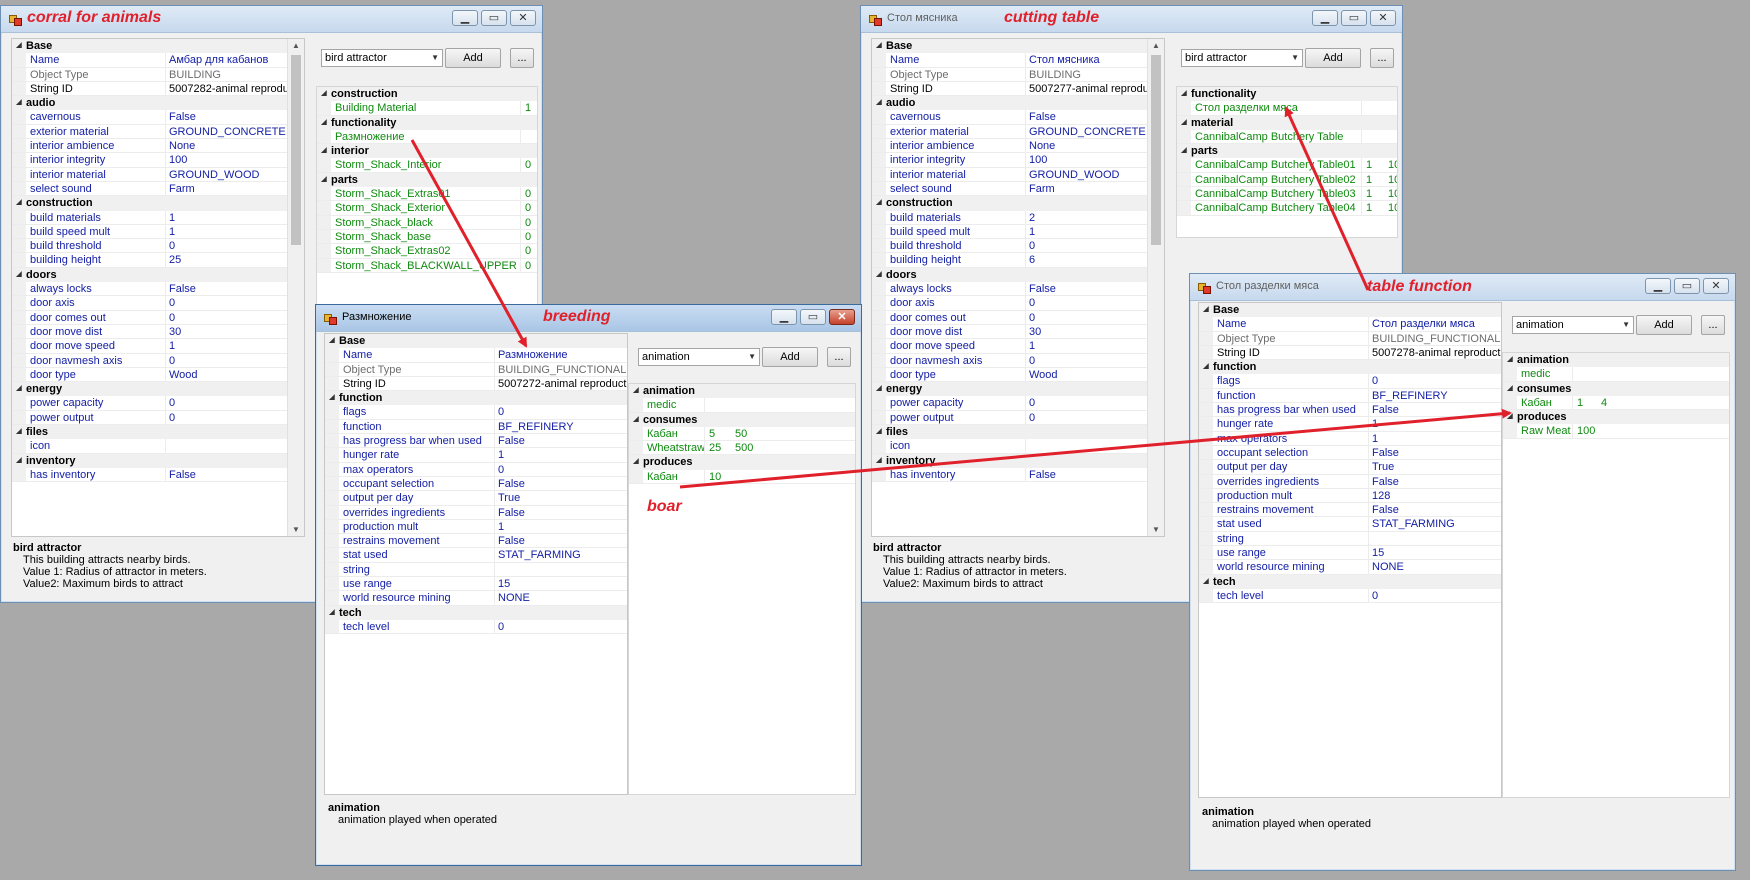 This screenshot has width=1750, height=880. I want to click on property-row: Object Type BUILDING, so click(1010, 74).